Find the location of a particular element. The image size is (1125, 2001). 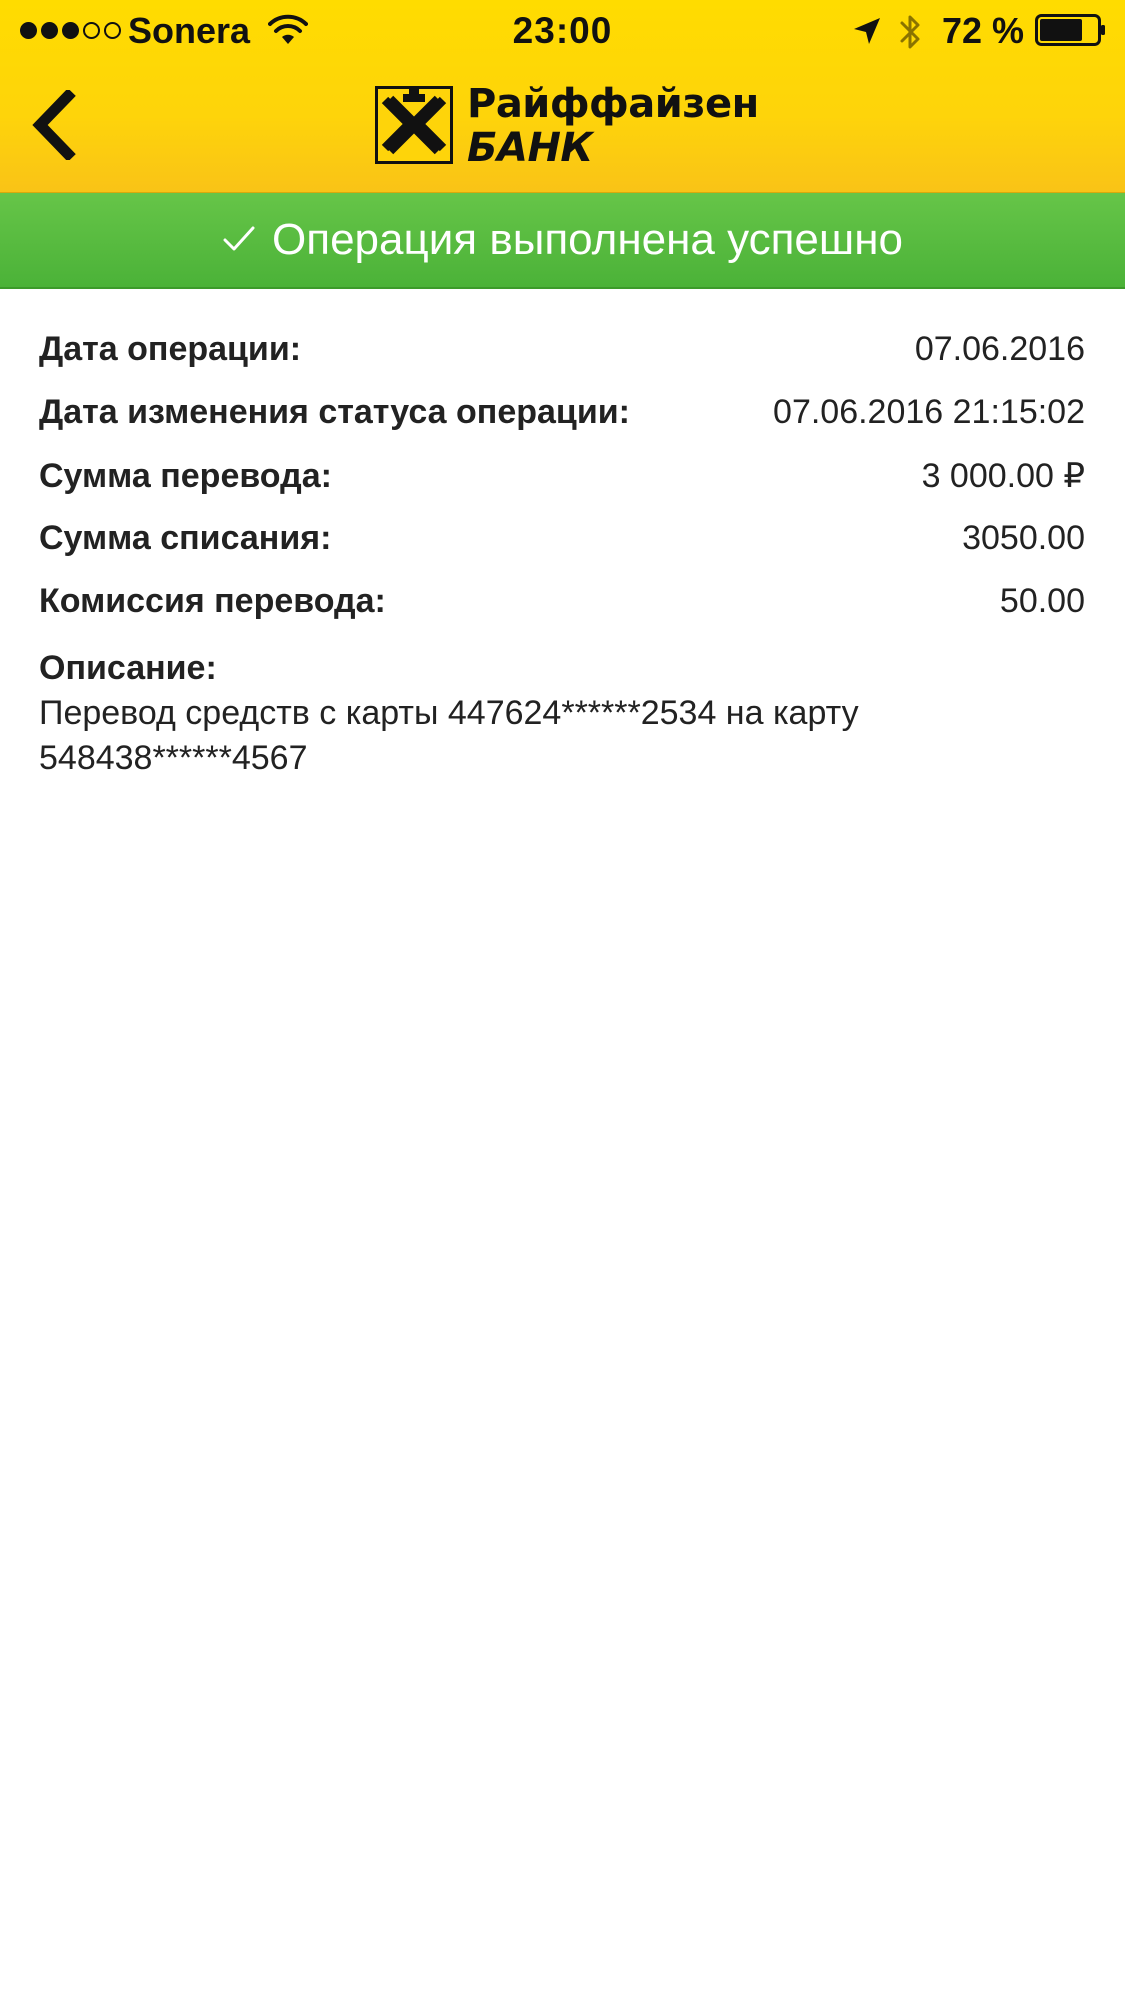

status-bar: Sonera 23:00 72 % is located at coordinates (562, 30).